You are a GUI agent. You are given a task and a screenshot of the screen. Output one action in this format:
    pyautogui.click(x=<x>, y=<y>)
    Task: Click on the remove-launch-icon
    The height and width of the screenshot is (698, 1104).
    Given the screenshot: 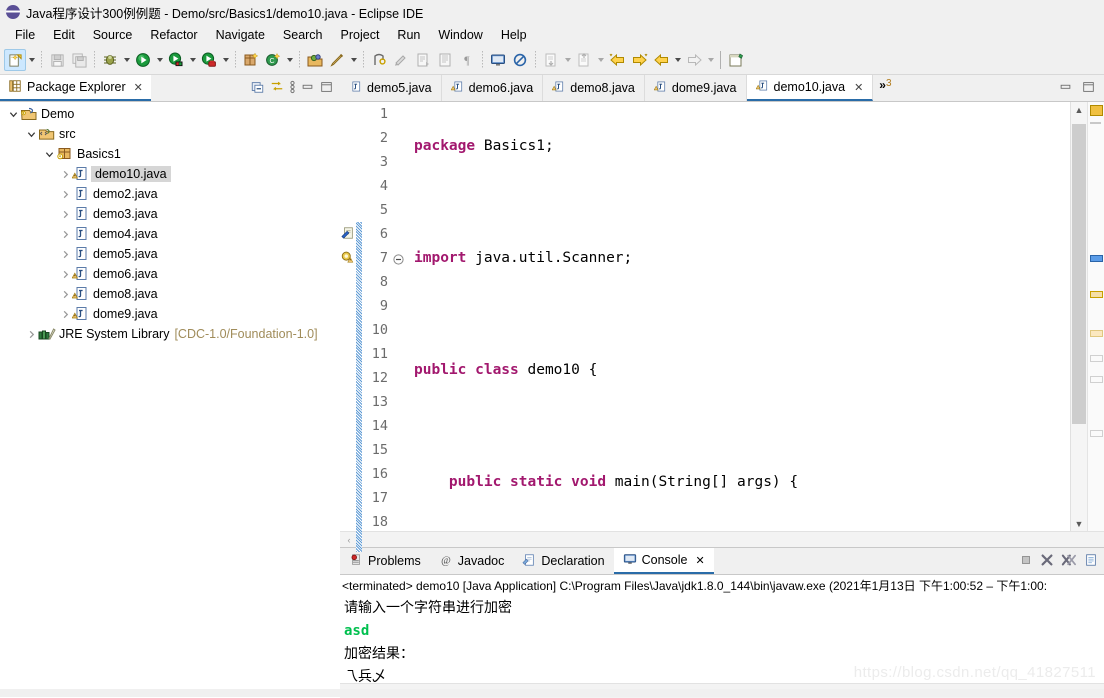 What is the action you would take?
    pyautogui.click(x=1047, y=561)
    